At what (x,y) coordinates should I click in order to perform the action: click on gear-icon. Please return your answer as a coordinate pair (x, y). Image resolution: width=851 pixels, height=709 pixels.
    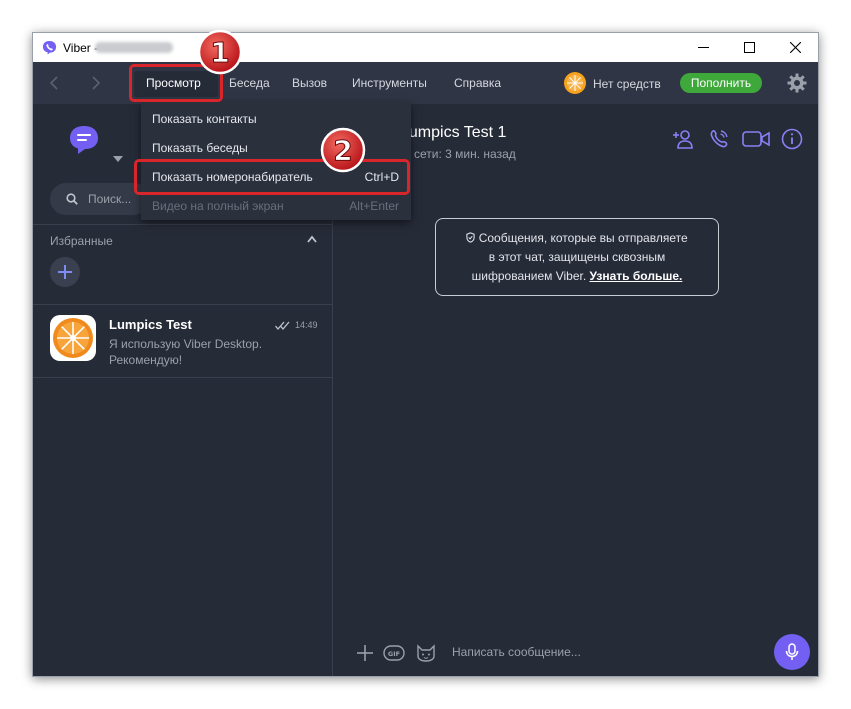
    Looking at the image, I should click on (797, 83).